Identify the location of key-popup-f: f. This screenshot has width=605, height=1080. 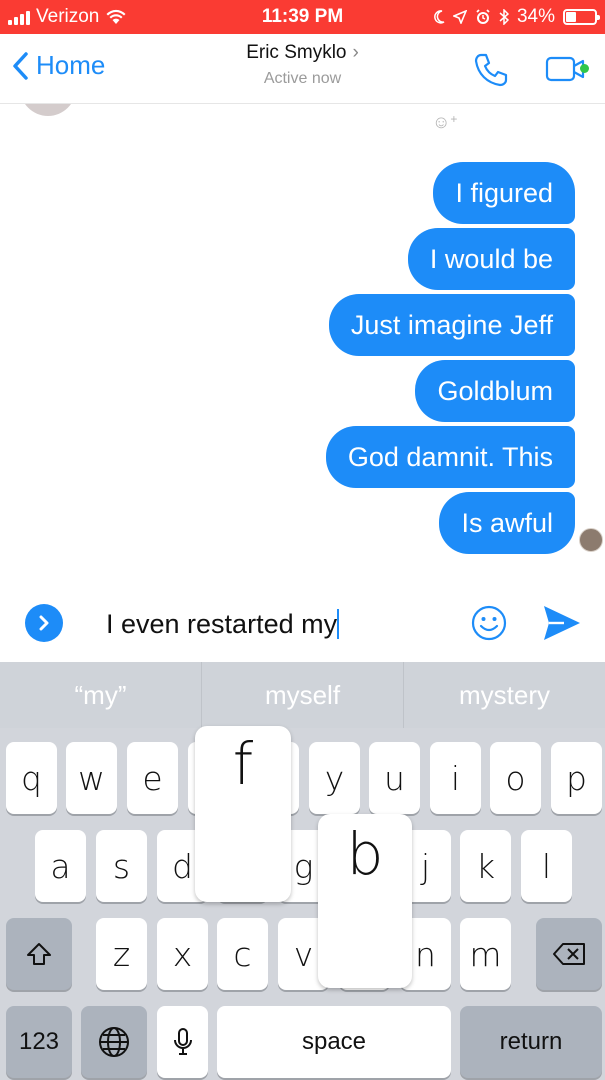
(243, 814).